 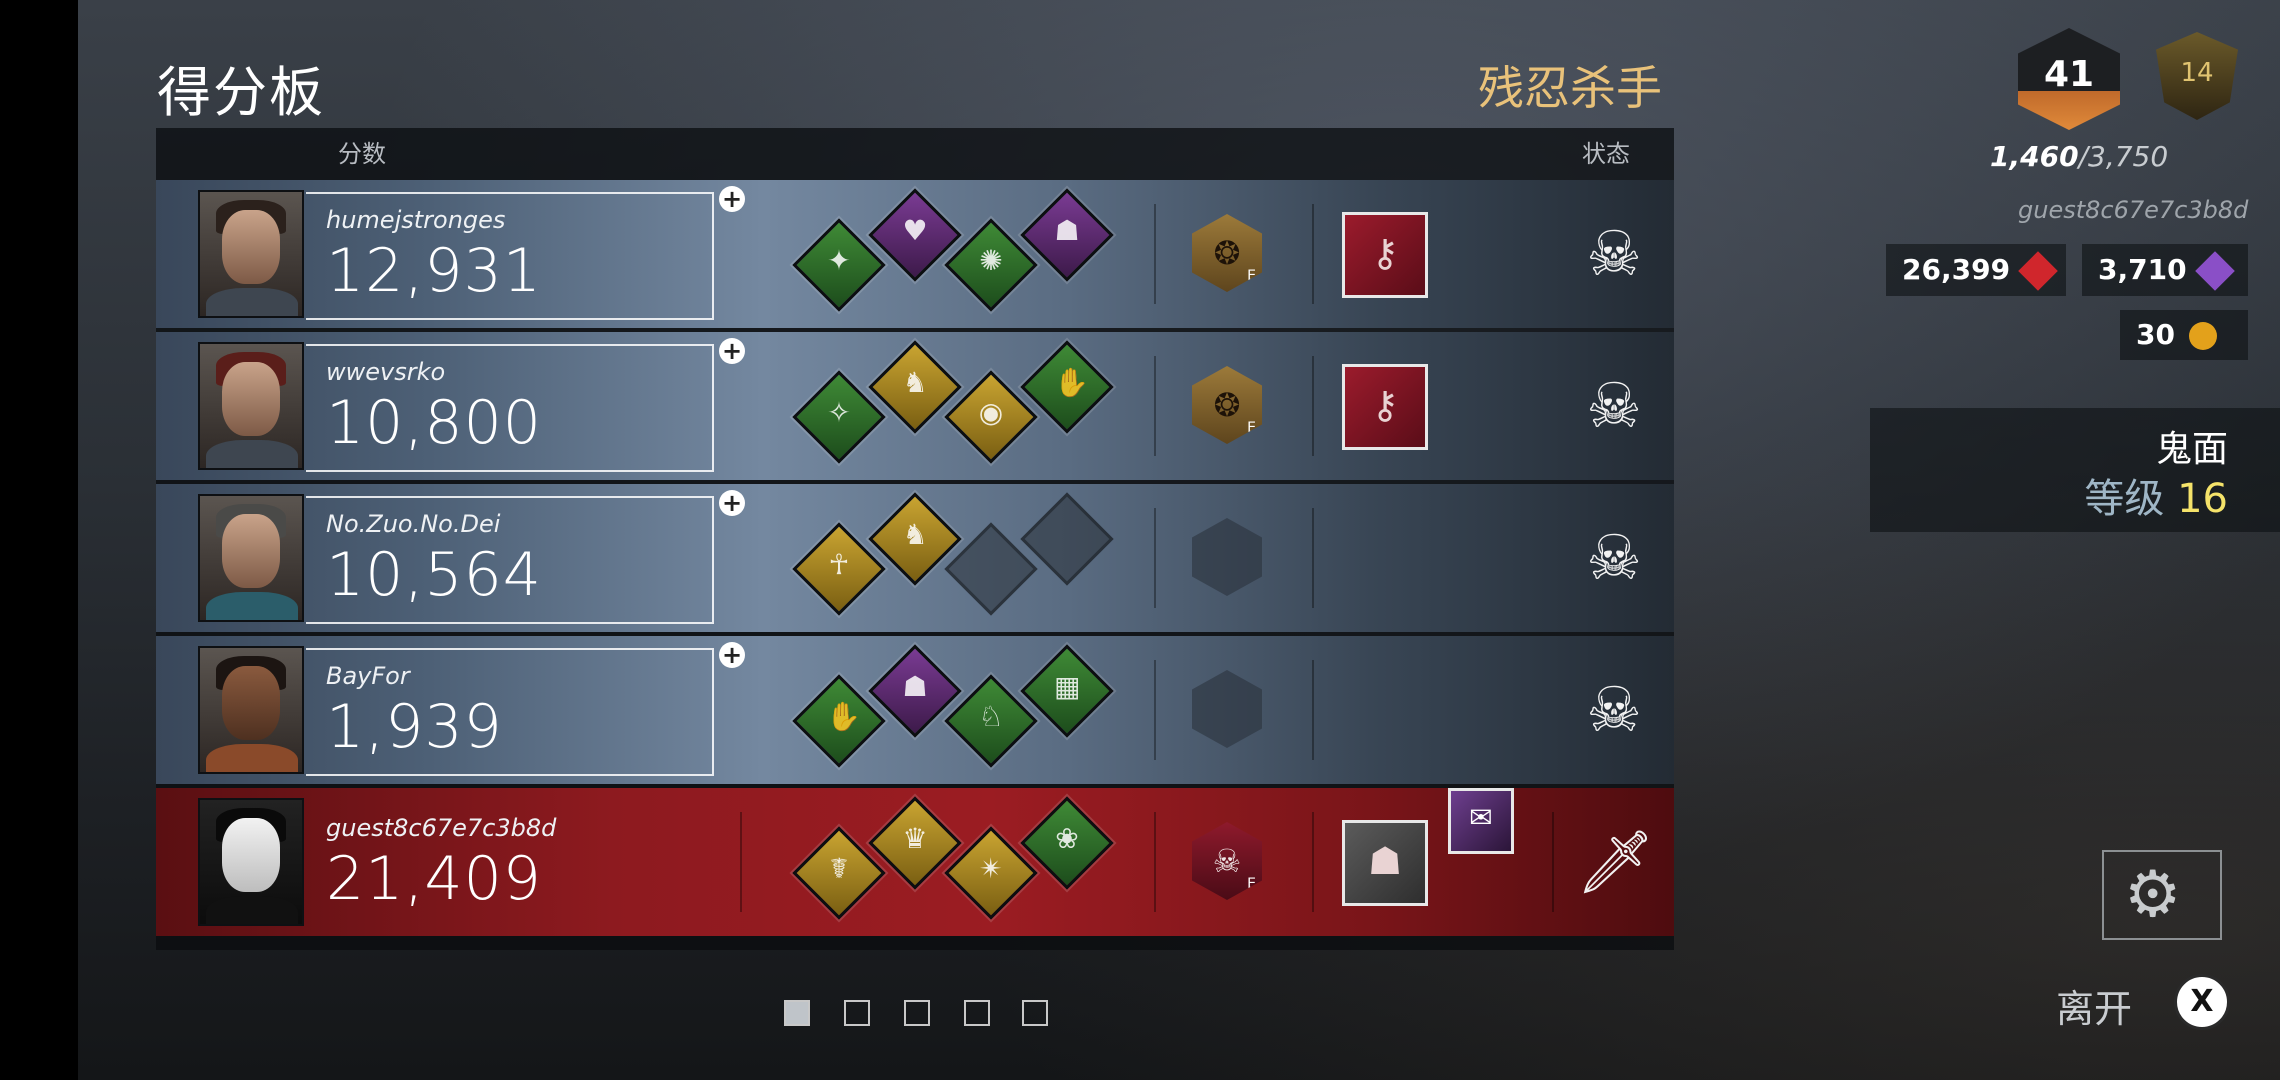 What do you see at coordinates (797, 1013) in the screenshot?
I see `page-indicator-active` at bounding box center [797, 1013].